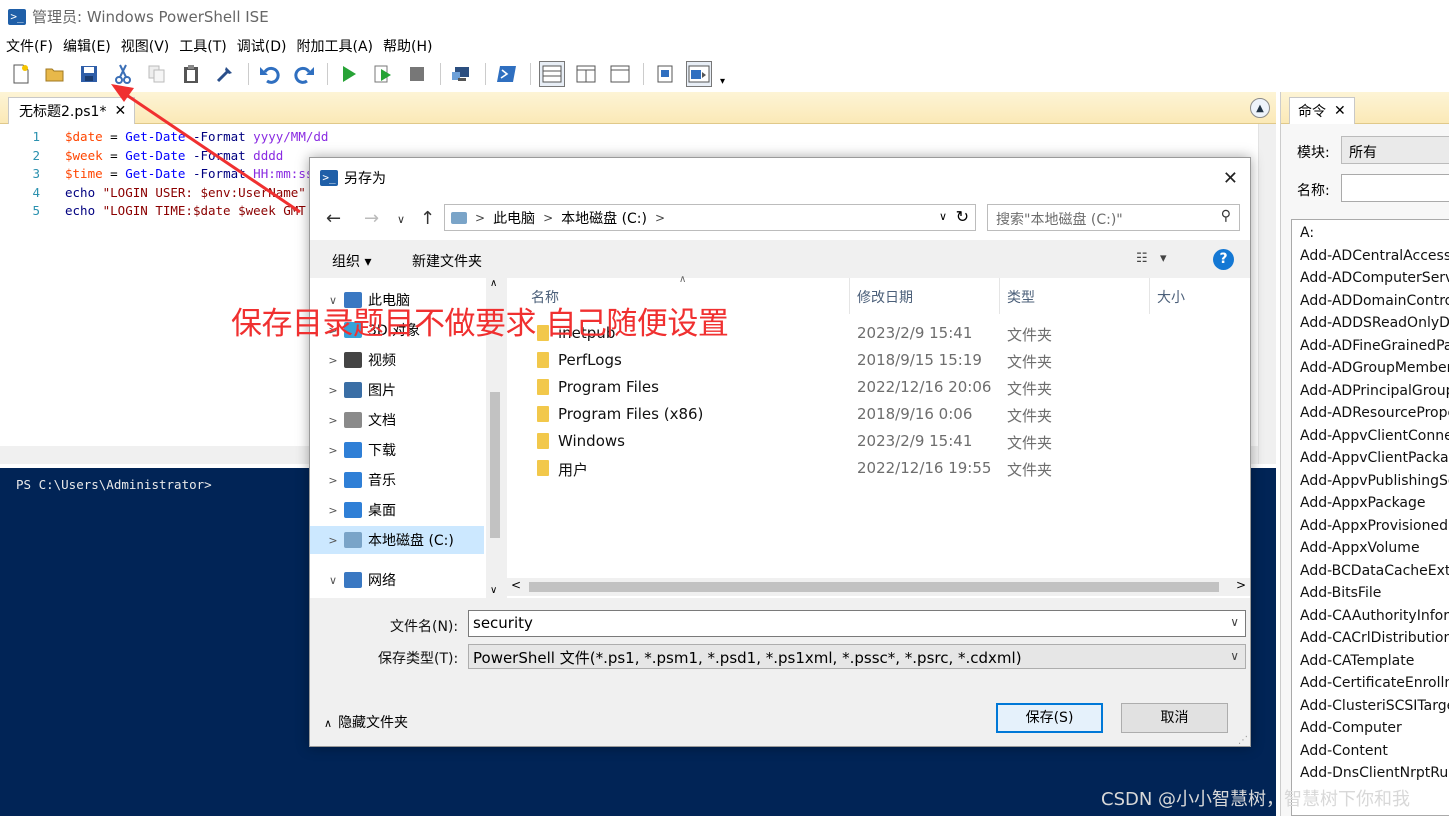 Image resolution: width=1449 pixels, height=816 pixels. I want to click on tree-item-pictures: > 图片, so click(397, 390).